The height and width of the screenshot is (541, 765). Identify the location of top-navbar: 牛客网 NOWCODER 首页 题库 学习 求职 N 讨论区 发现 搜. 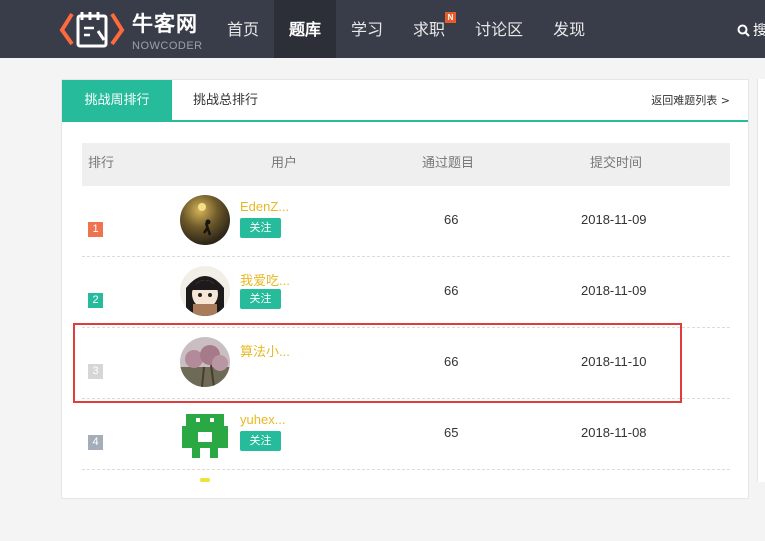
(382, 29).